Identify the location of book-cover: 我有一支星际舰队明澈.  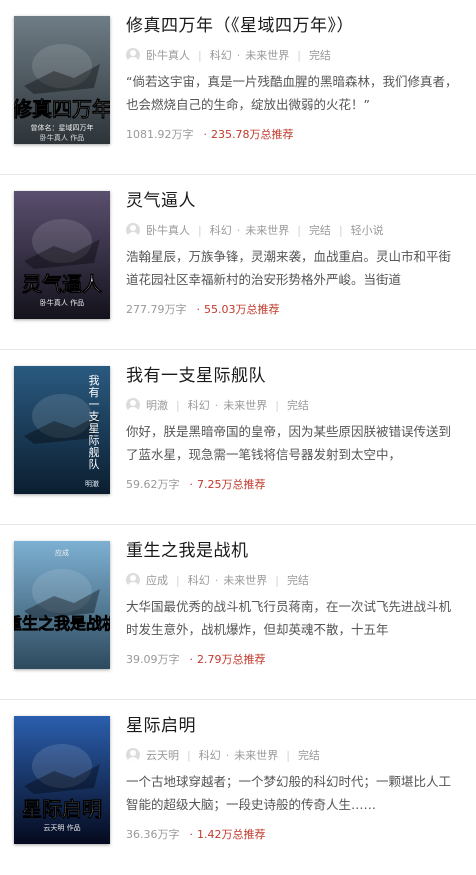
(62, 430).